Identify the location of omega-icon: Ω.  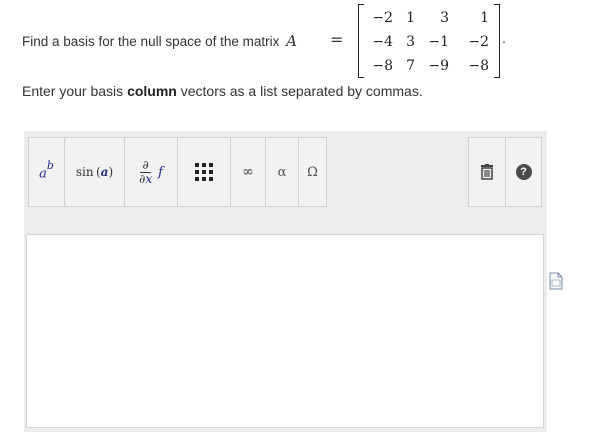
(312, 172).